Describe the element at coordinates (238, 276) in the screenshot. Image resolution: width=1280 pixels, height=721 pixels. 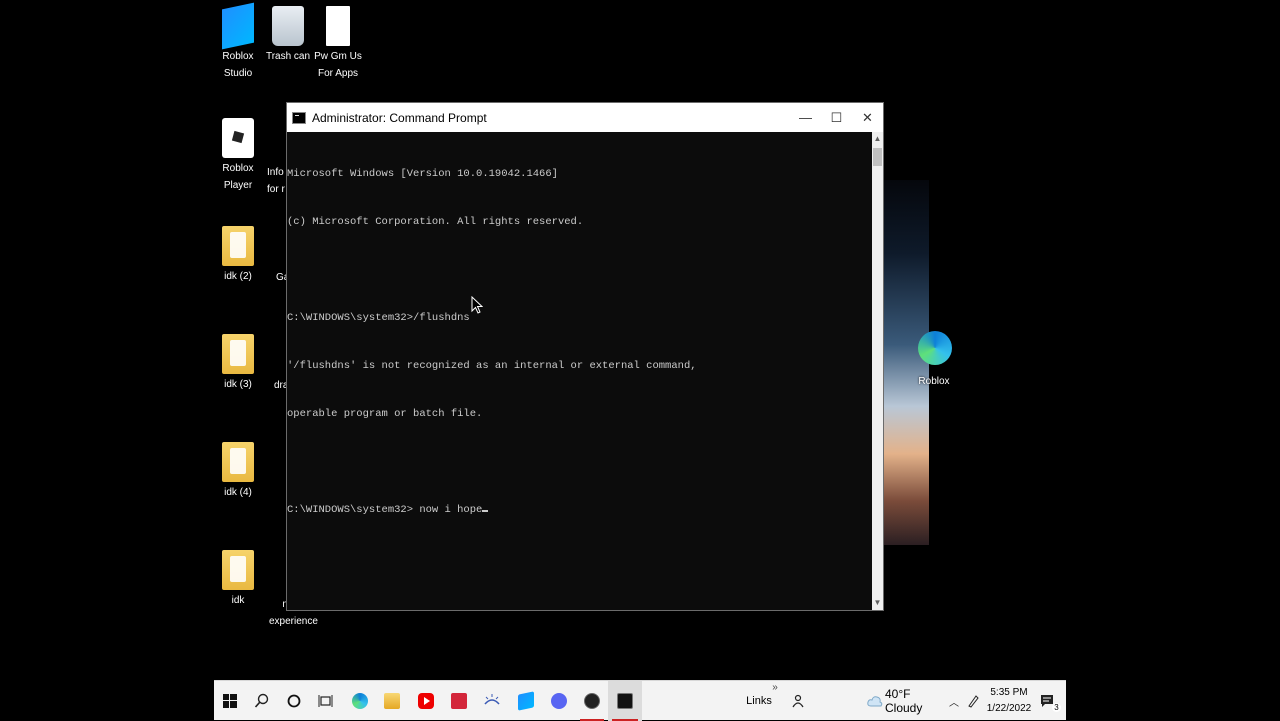
I see `desktop-icon-label: idk (2)` at that location.